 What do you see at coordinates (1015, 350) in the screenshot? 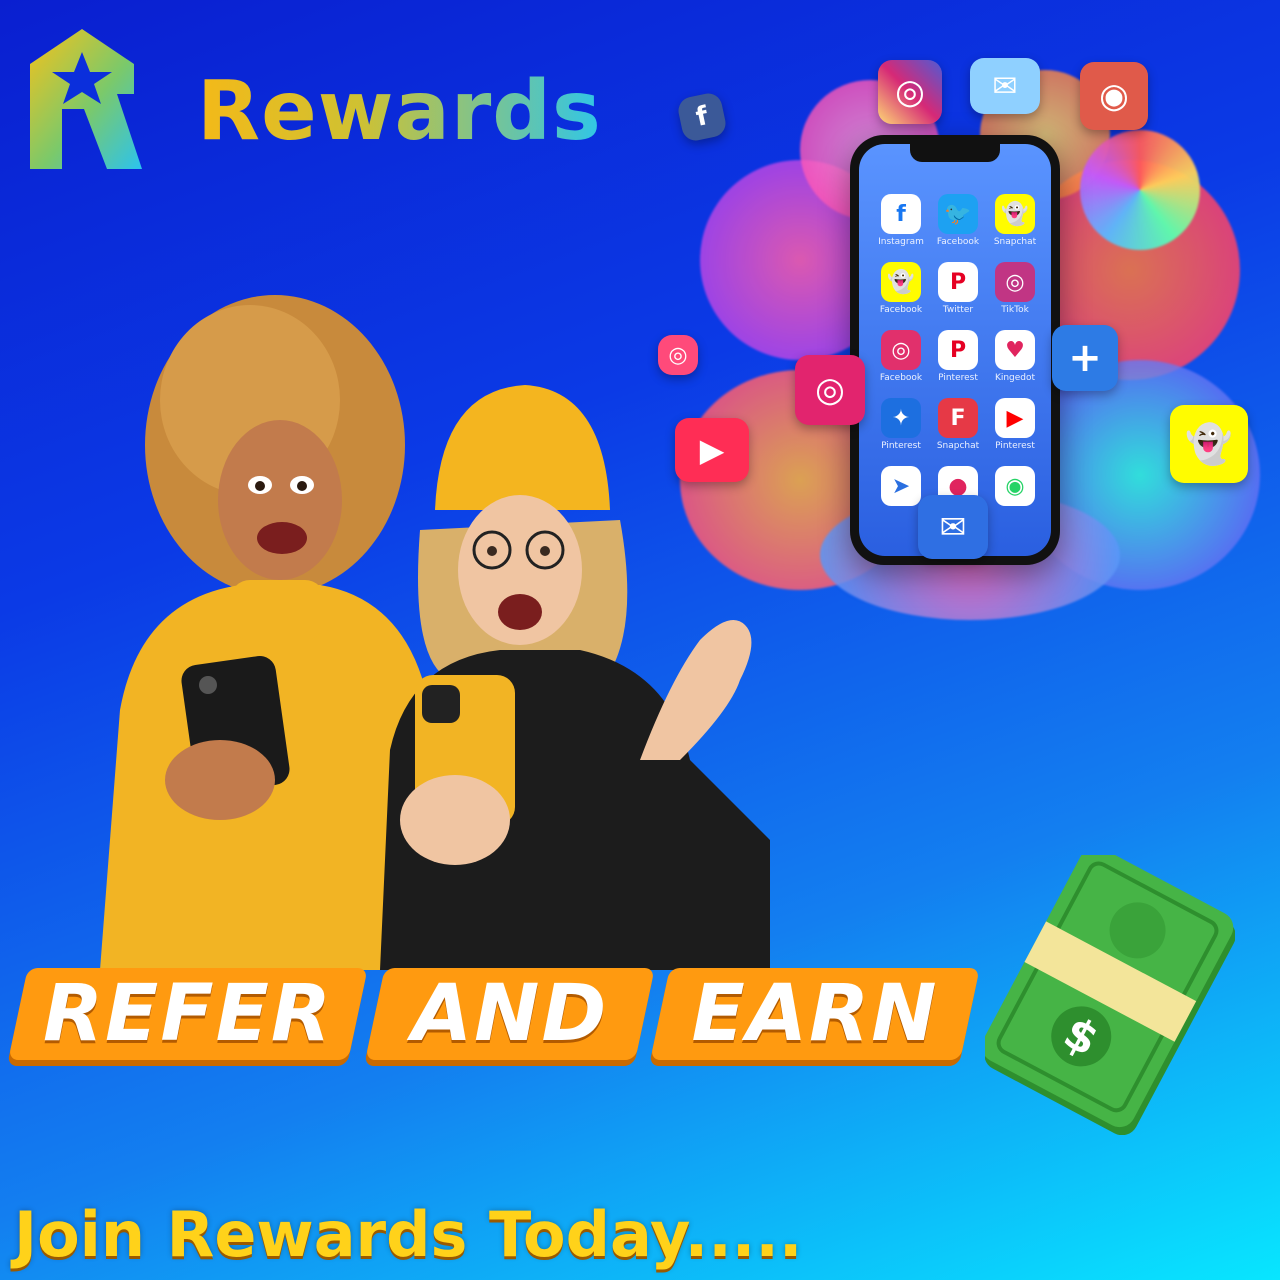
I see `heart-icon: ♥` at bounding box center [1015, 350].